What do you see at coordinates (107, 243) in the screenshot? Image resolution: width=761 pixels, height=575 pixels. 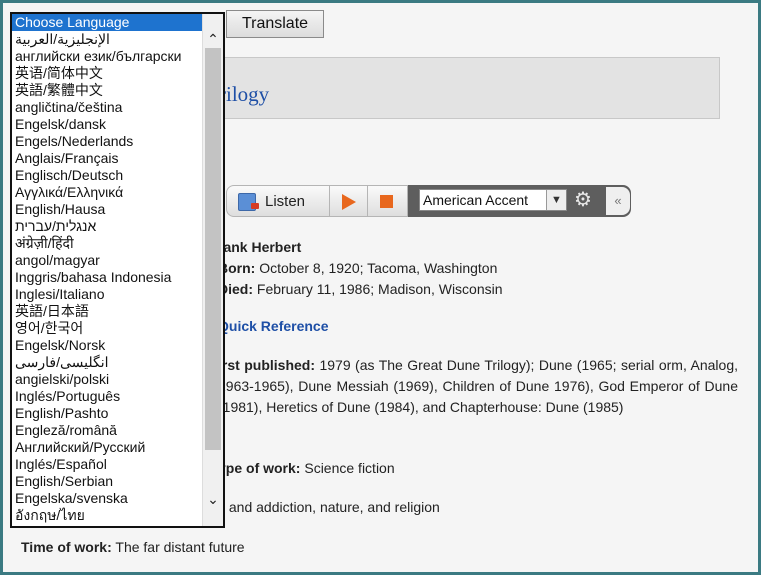 I see `language-option: अंग्रेज़ी/हिंदी` at bounding box center [107, 243].